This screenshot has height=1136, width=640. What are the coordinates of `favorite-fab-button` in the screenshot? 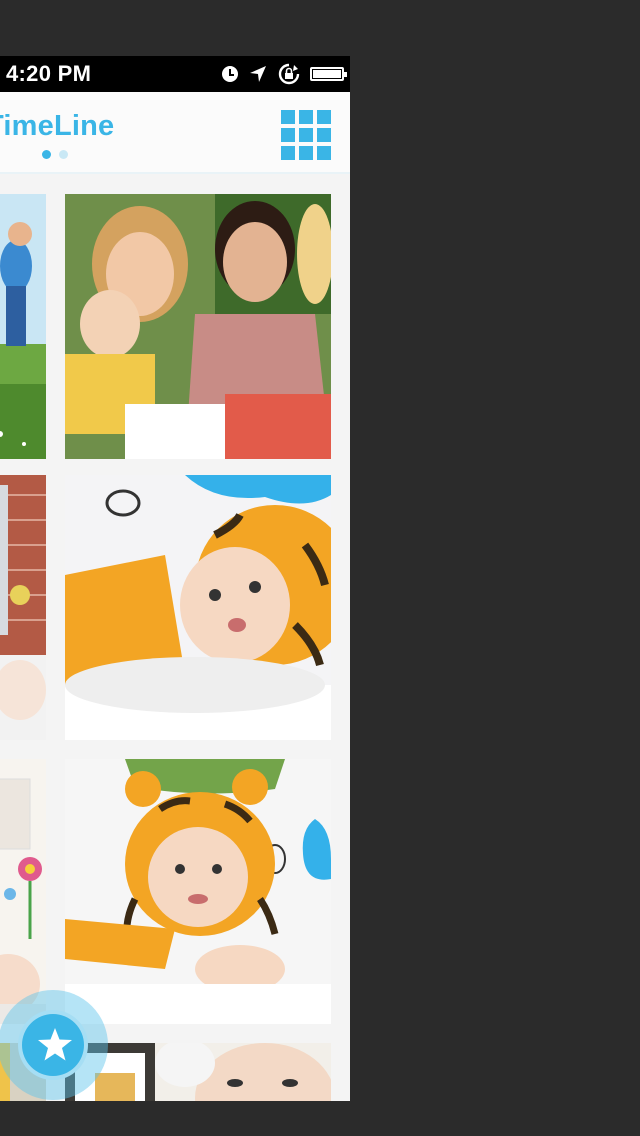 It's located at (54, 1045).